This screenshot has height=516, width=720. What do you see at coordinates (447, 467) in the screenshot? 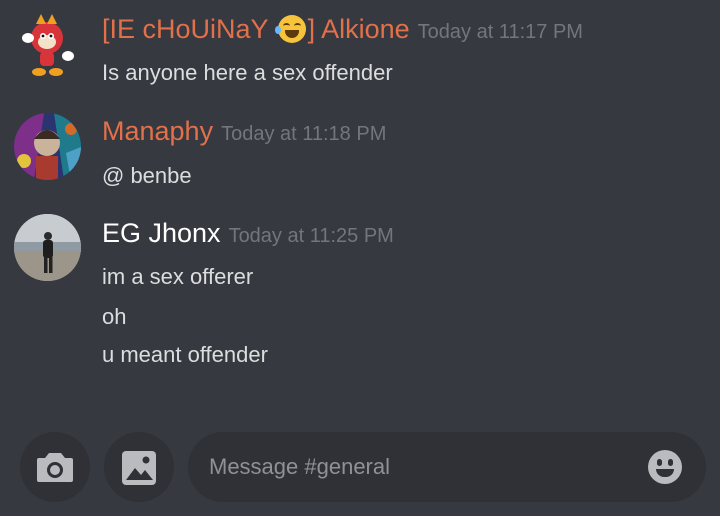
I see `message-input: Message #general` at bounding box center [447, 467].